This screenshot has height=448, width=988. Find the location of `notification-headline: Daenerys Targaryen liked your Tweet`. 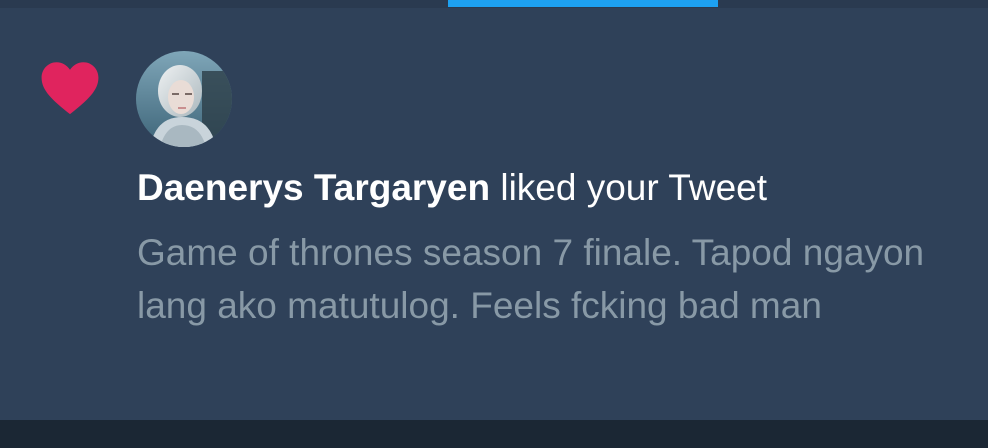

notification-headline: Daenerys Targaryen liked your Tweet is located at coordinates (557, 188).